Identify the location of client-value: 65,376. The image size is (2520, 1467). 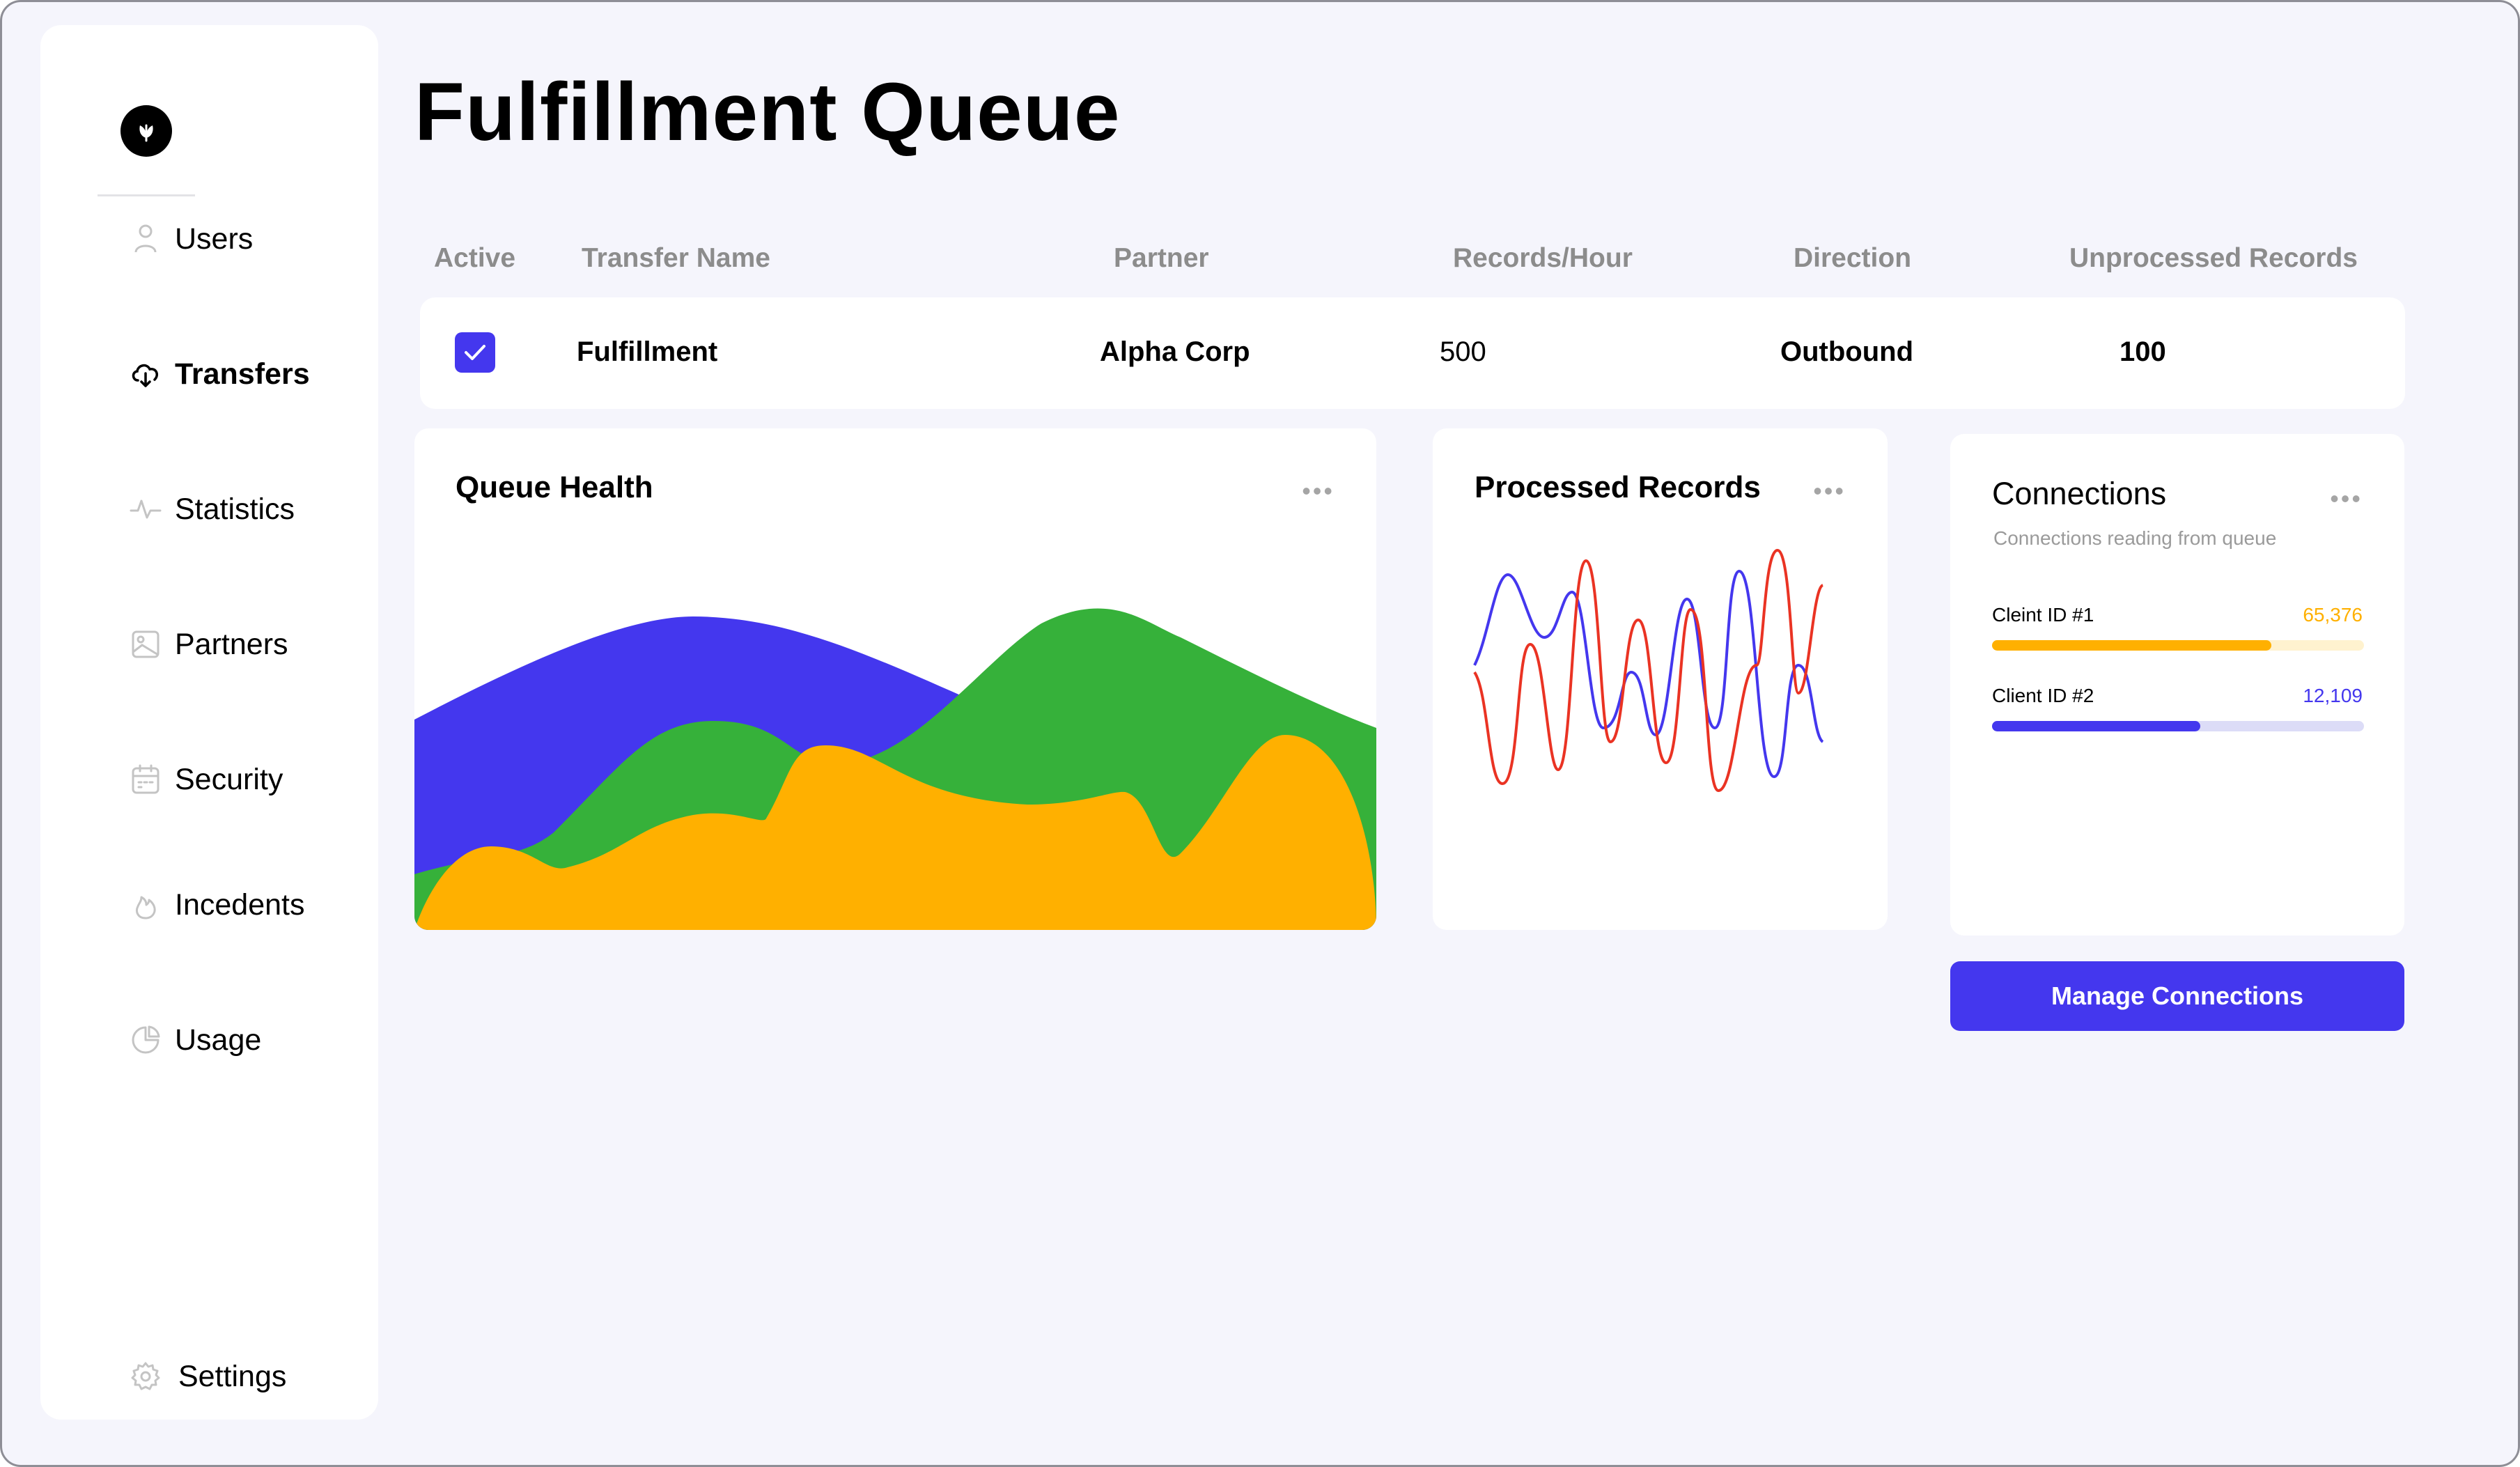
(2333, 615).